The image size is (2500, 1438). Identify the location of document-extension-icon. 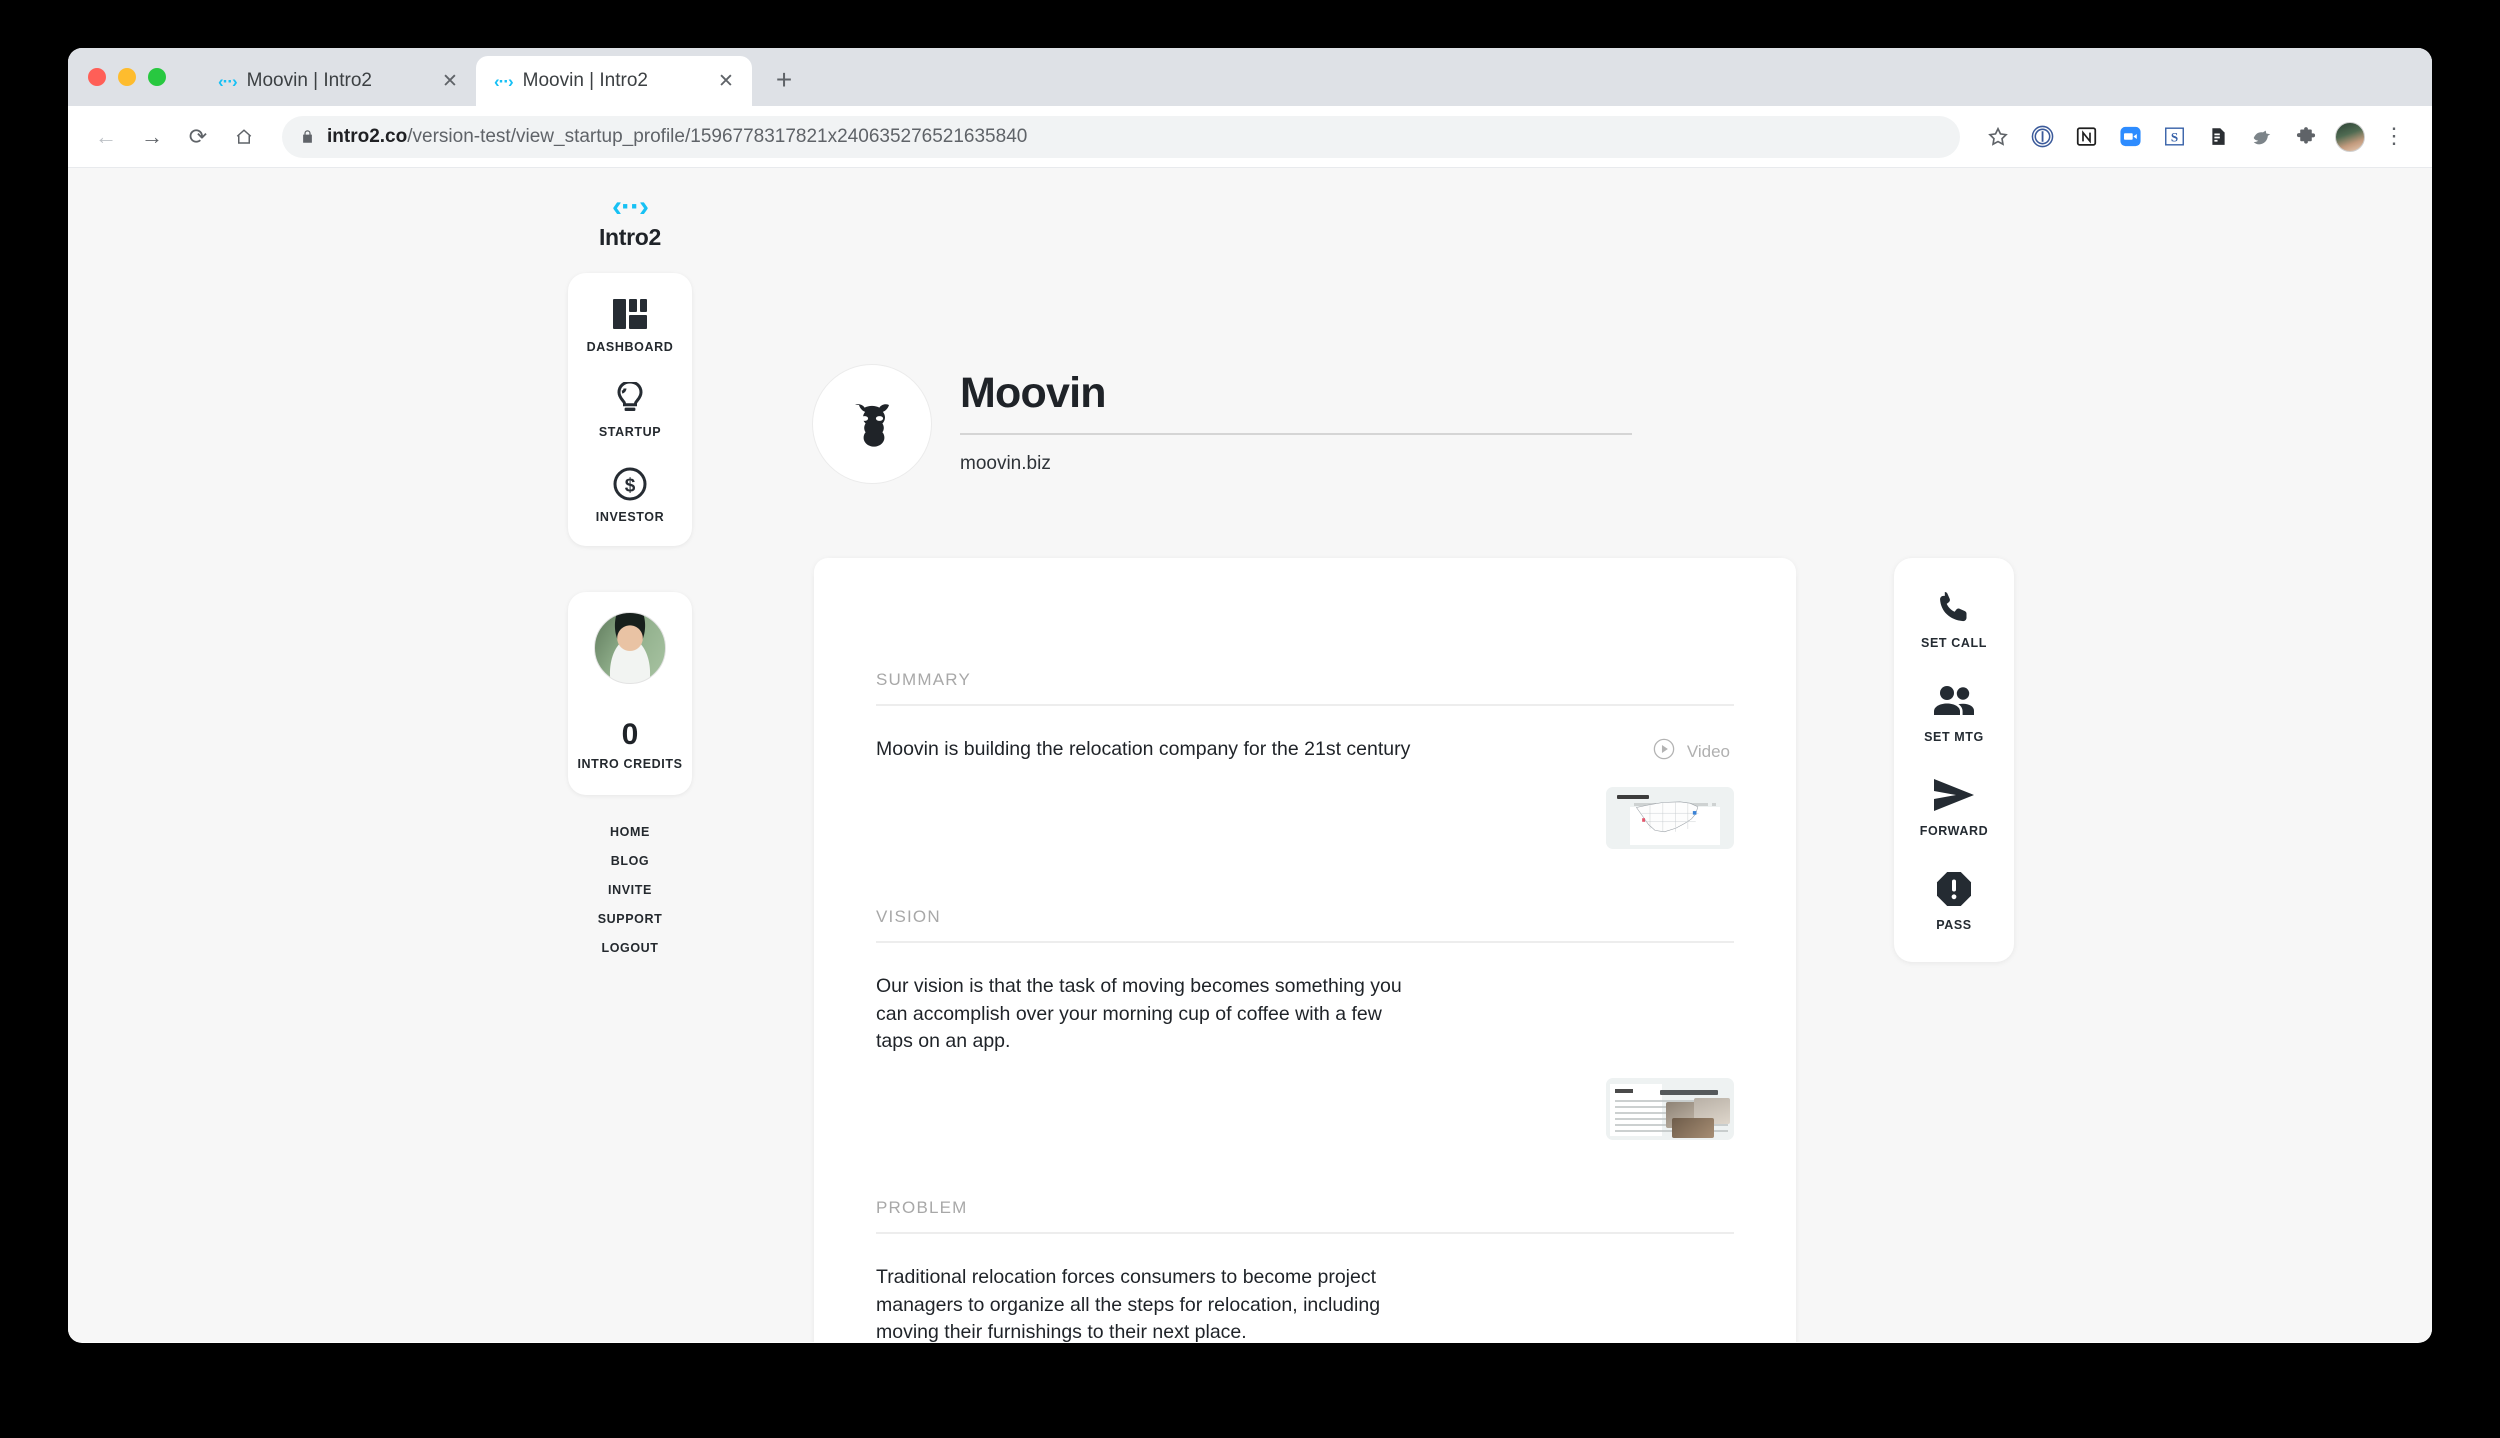
(2218, 137).